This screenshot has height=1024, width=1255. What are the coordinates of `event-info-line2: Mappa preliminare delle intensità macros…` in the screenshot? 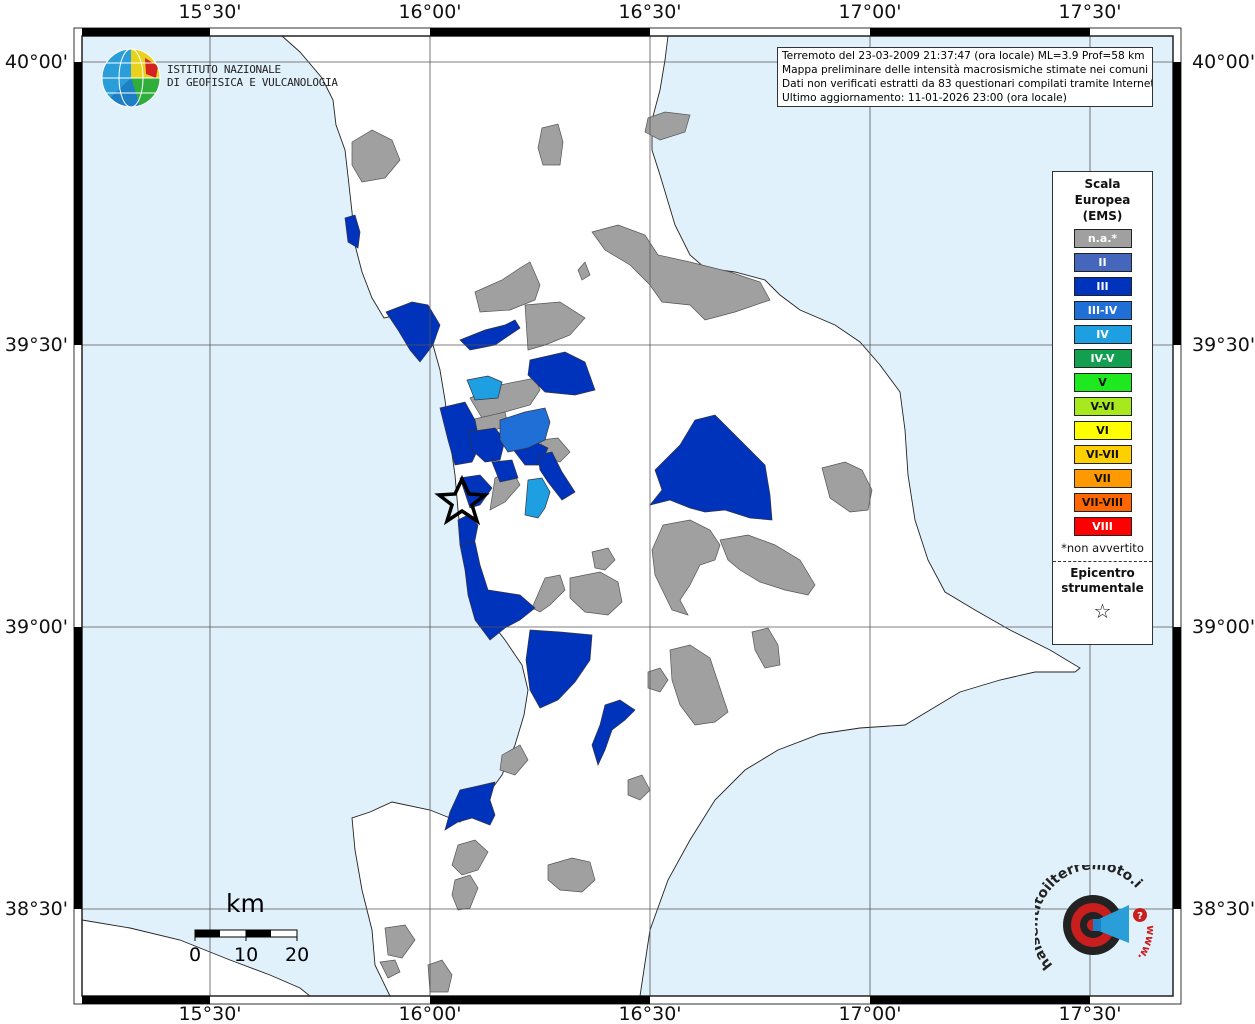 It's located at (965, 70).